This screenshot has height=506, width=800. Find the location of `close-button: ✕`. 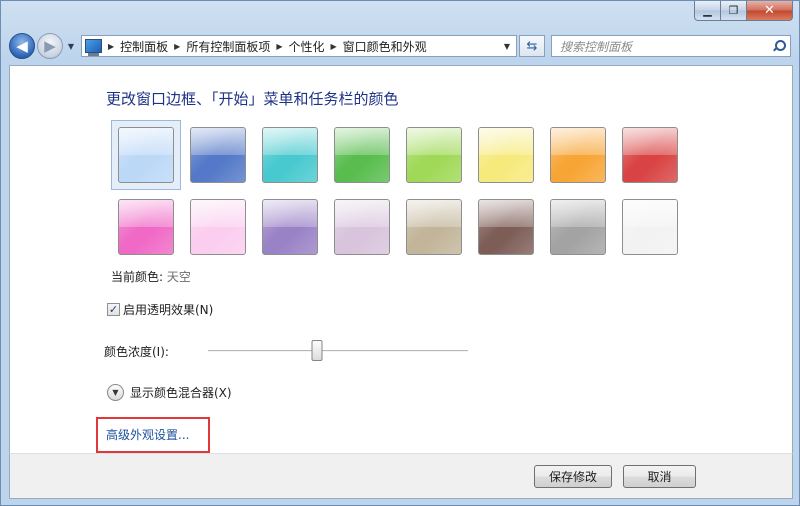

close-button: ✕ is located at coordinates (770, 11).